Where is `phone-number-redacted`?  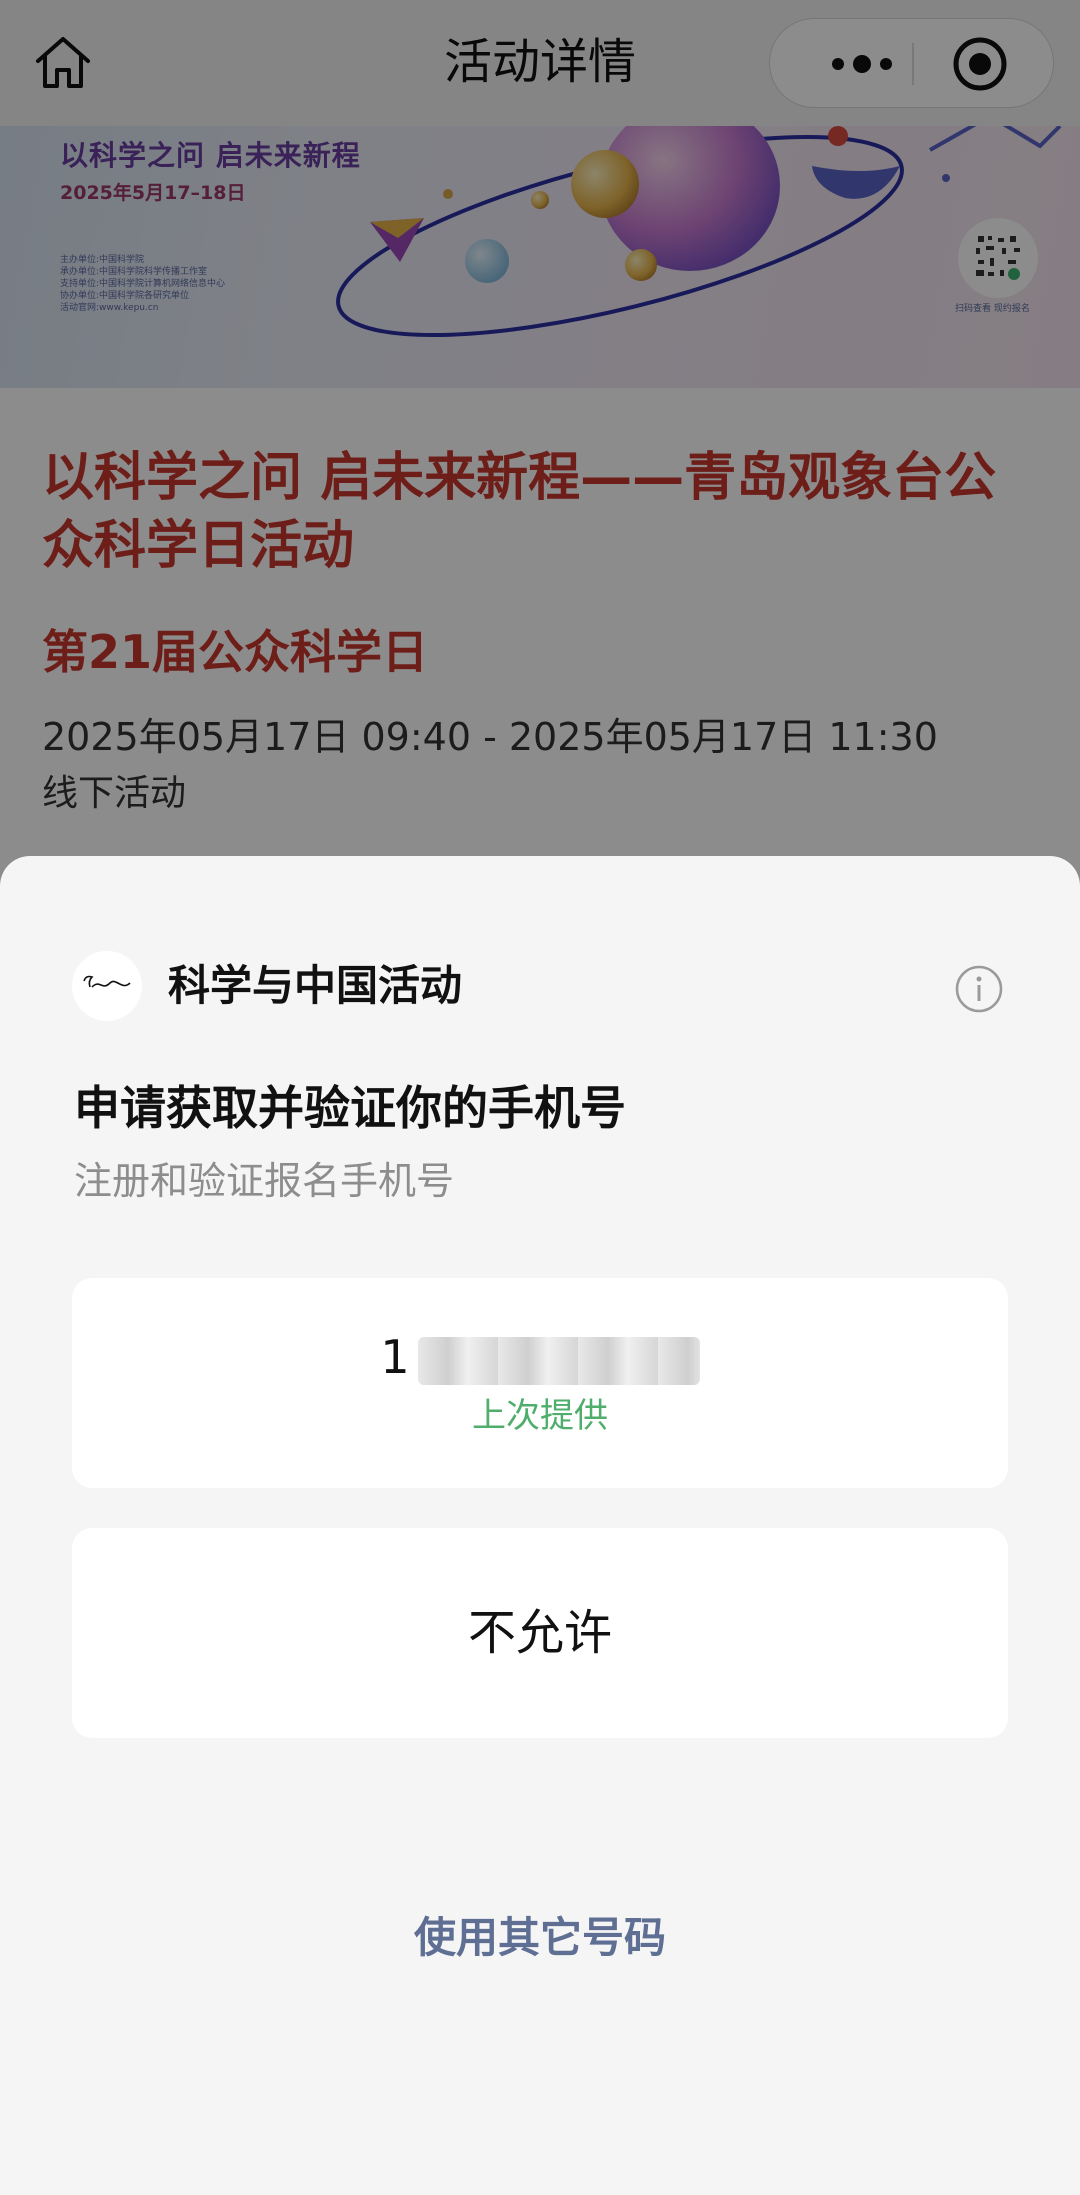 phone-number-redacted is located at coordinates (558, 1360).